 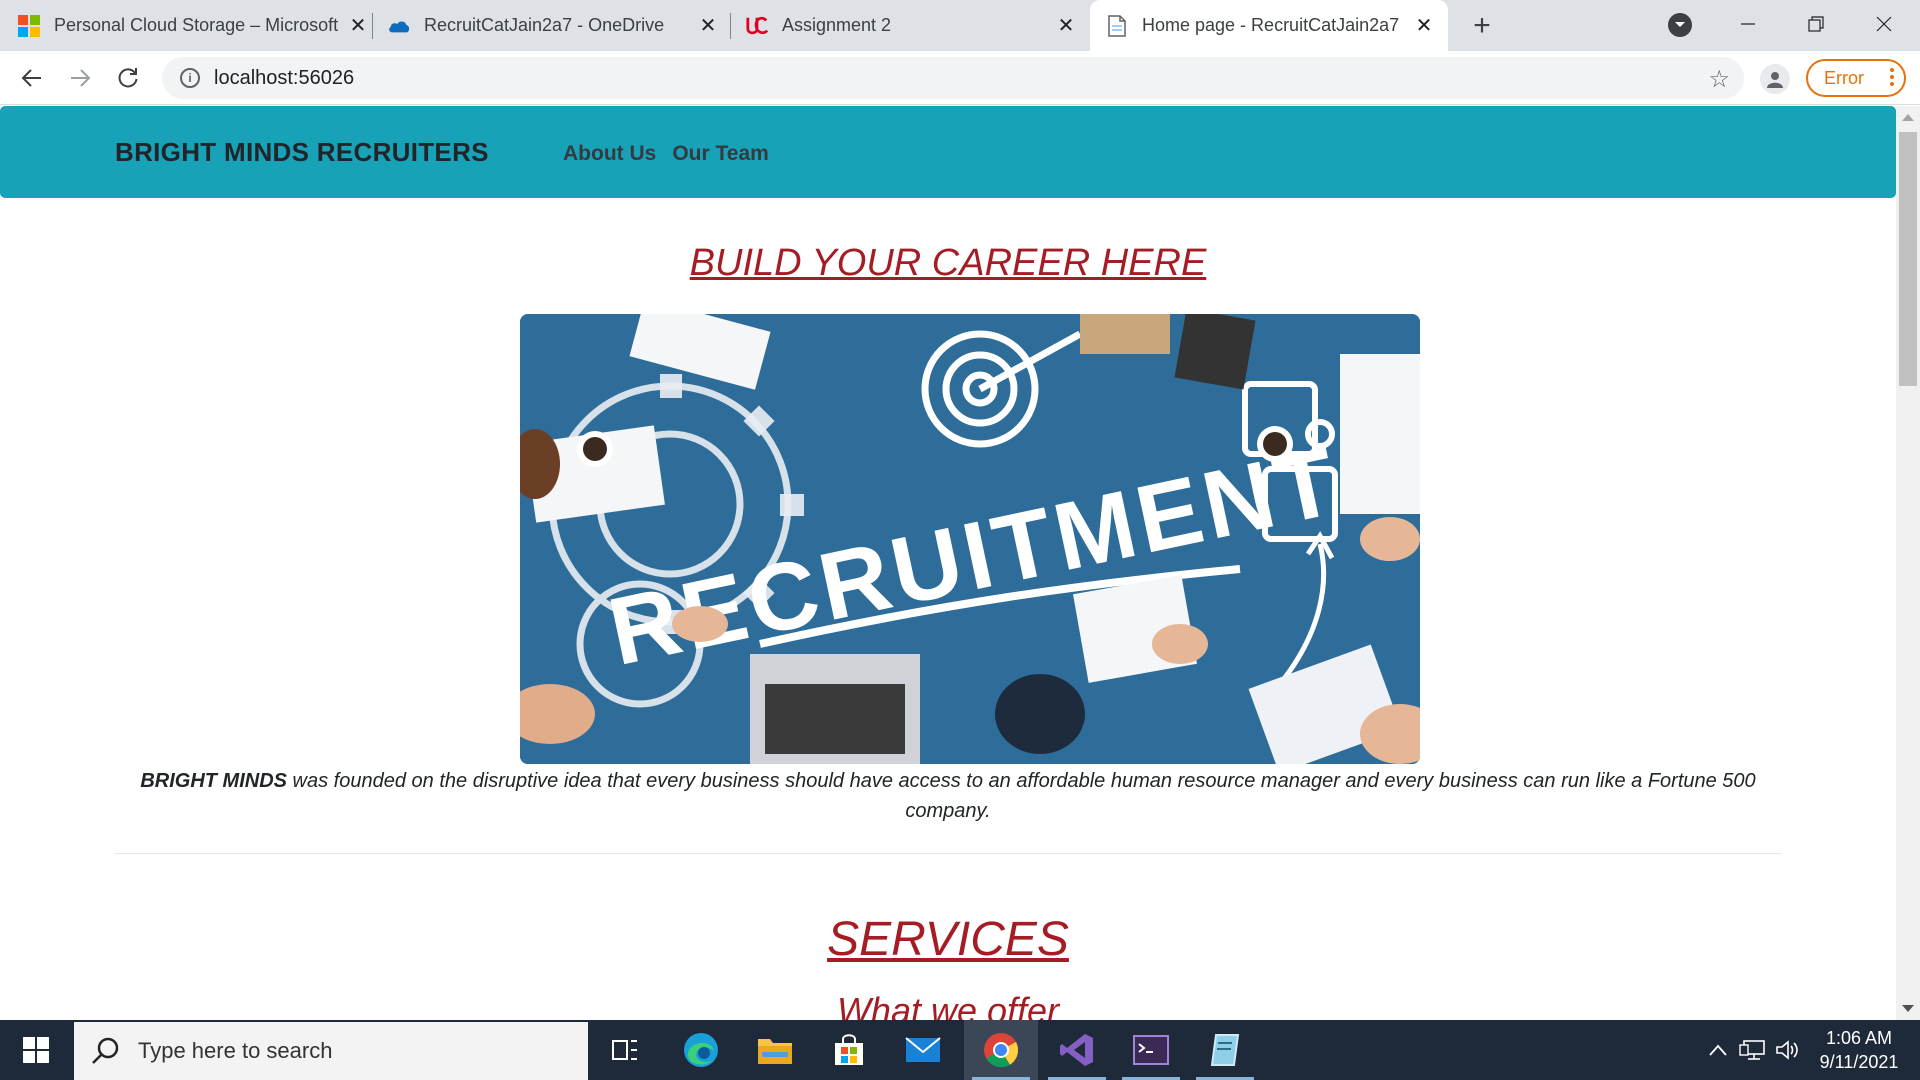 I want to click on taskbar-file-explorer, so click(x=775, y=1050).